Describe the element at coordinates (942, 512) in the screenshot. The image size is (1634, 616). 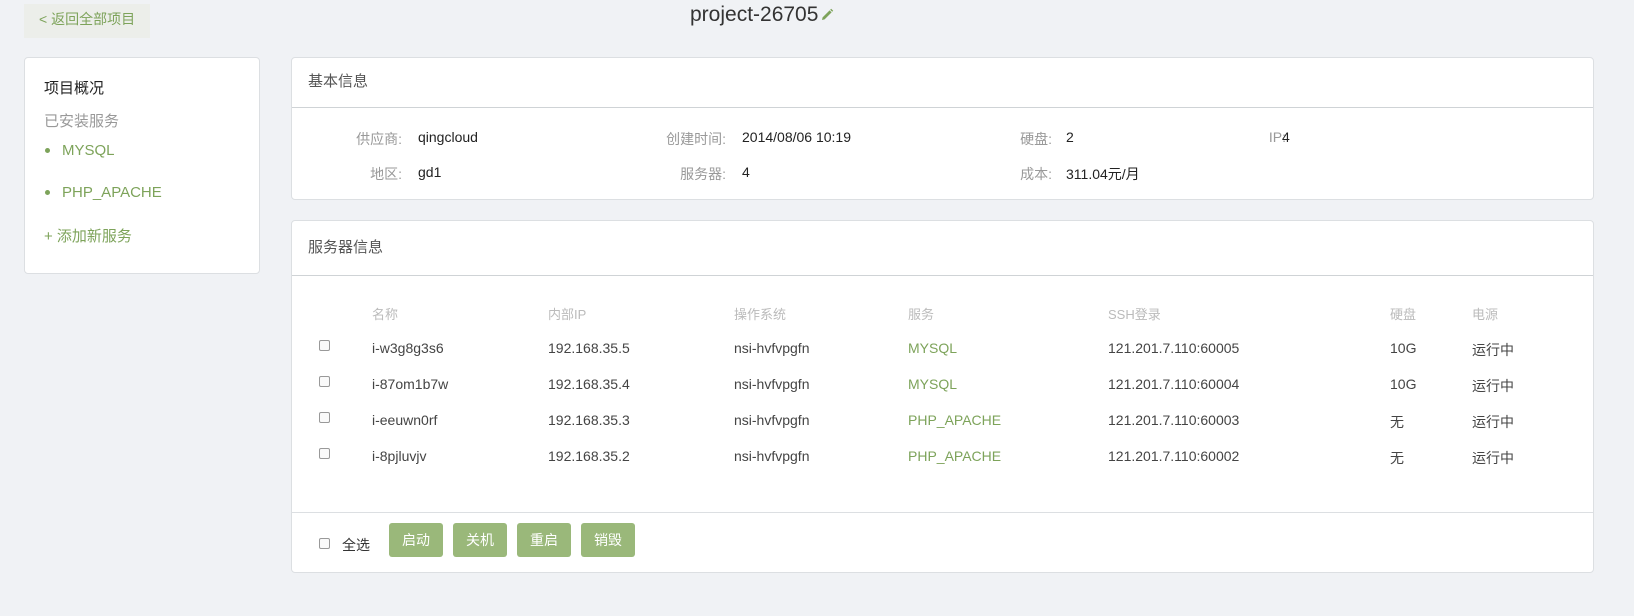
I see `divider` at that location.